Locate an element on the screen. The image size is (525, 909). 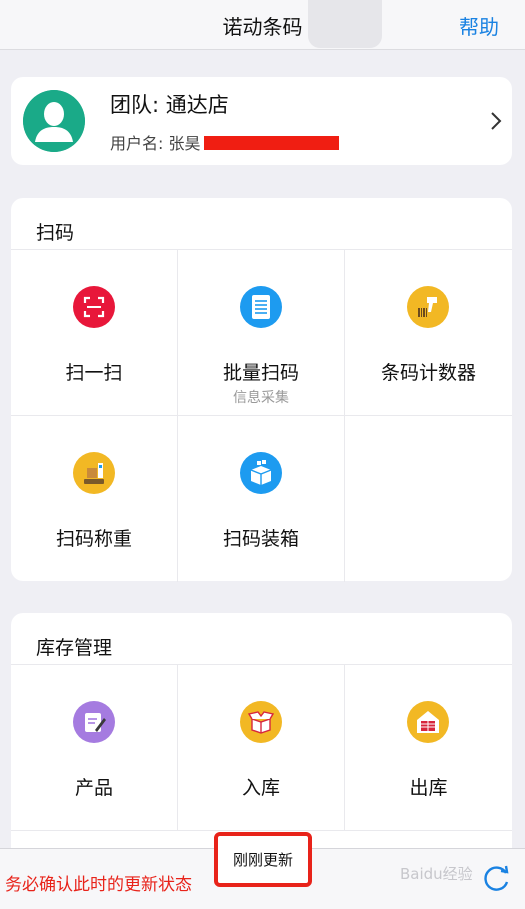
scan-item-label: 批量扫码 is located at coordinates (260, 373).